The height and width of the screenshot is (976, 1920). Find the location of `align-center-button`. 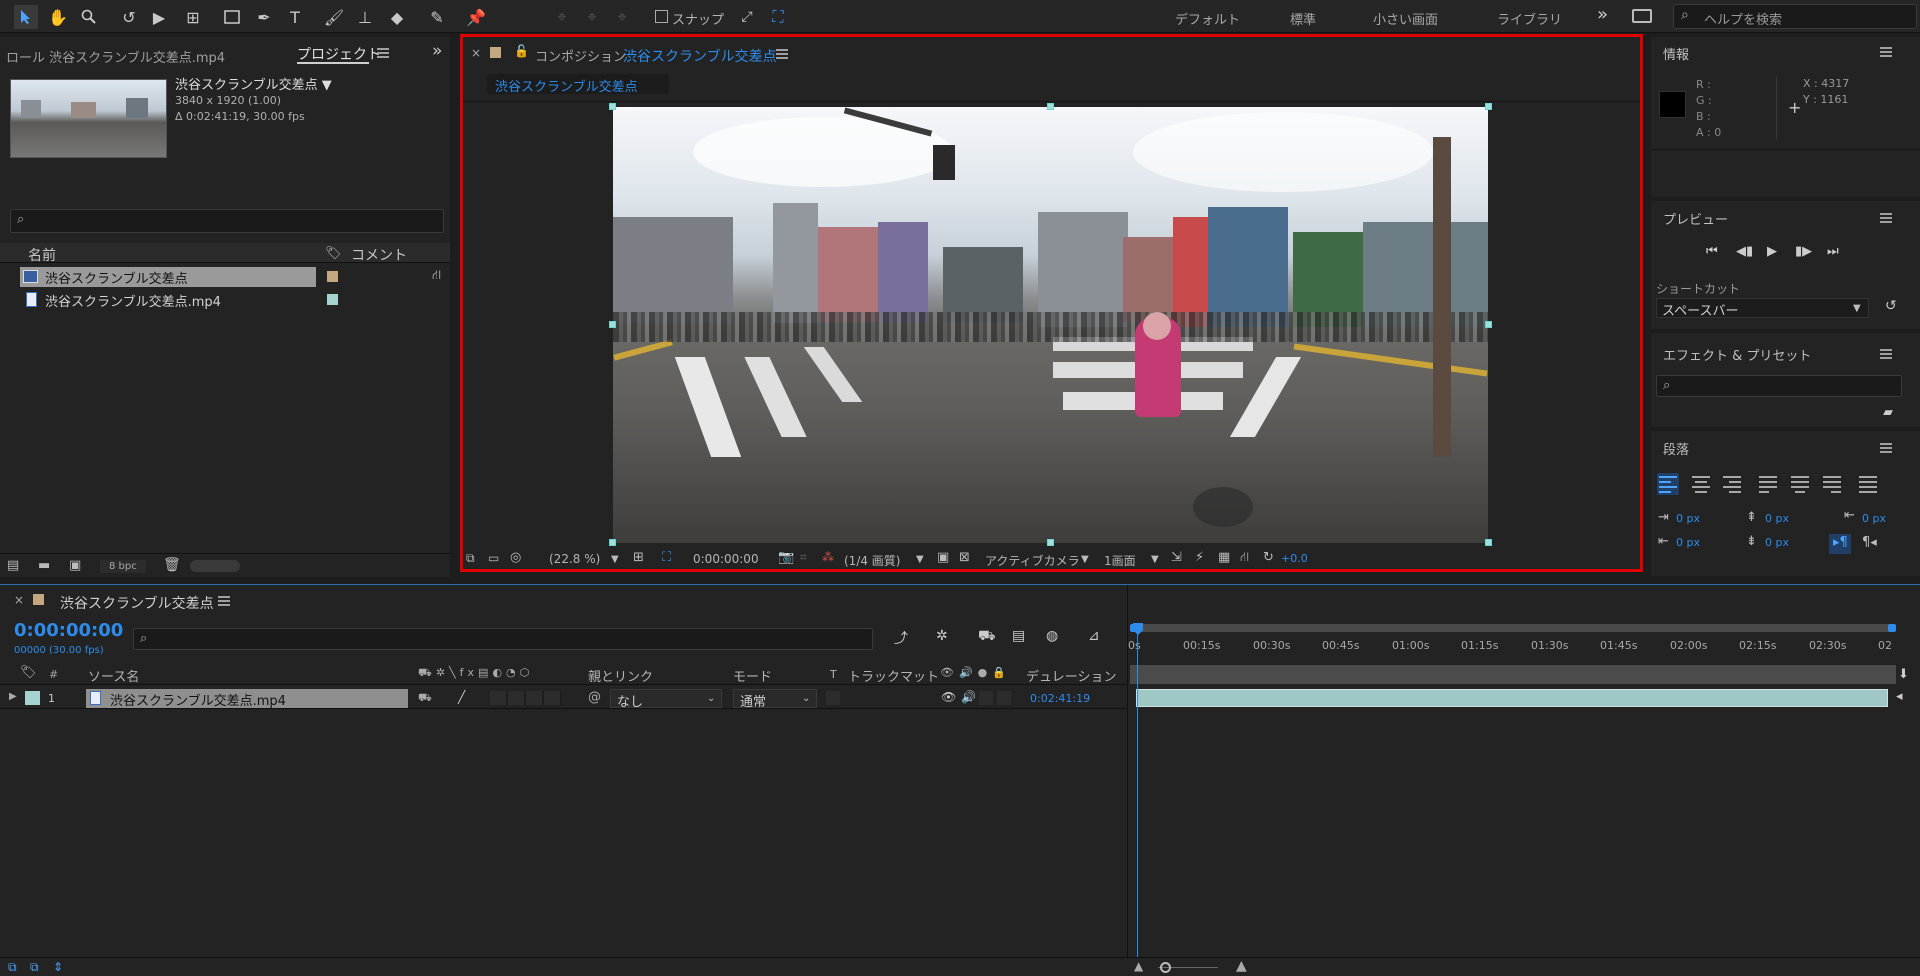

align-center-button is located at coordinates (1701, 484).